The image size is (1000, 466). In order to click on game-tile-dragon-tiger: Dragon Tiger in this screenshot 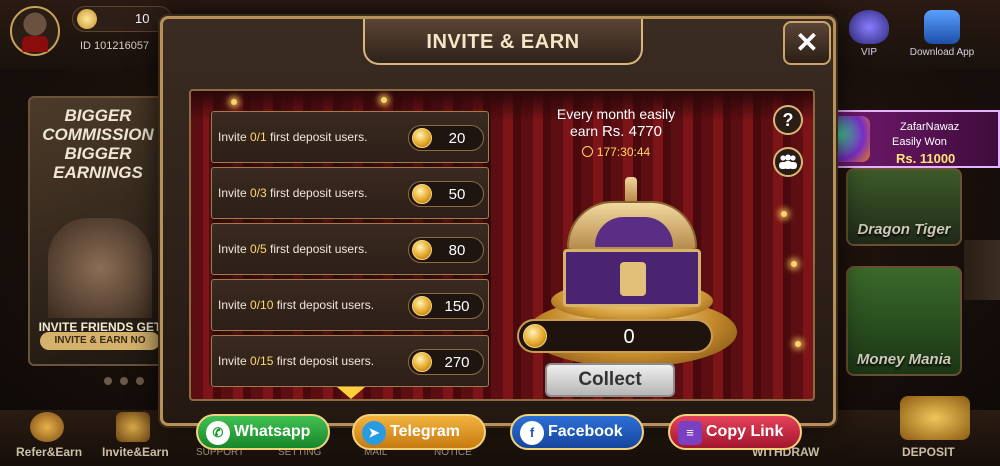, I will do `click(904, 207)`.